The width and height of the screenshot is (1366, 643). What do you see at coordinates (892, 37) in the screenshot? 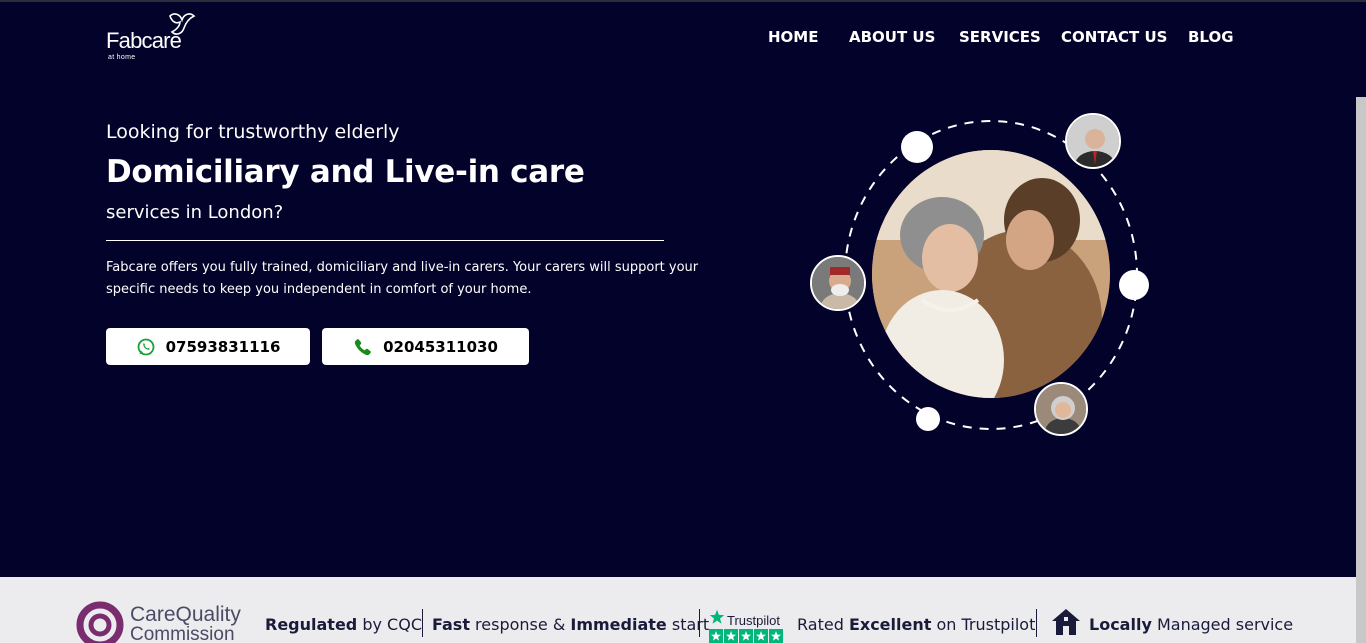
I see `nav-about-us: ABOUT US` at bounding box center [892, 37].